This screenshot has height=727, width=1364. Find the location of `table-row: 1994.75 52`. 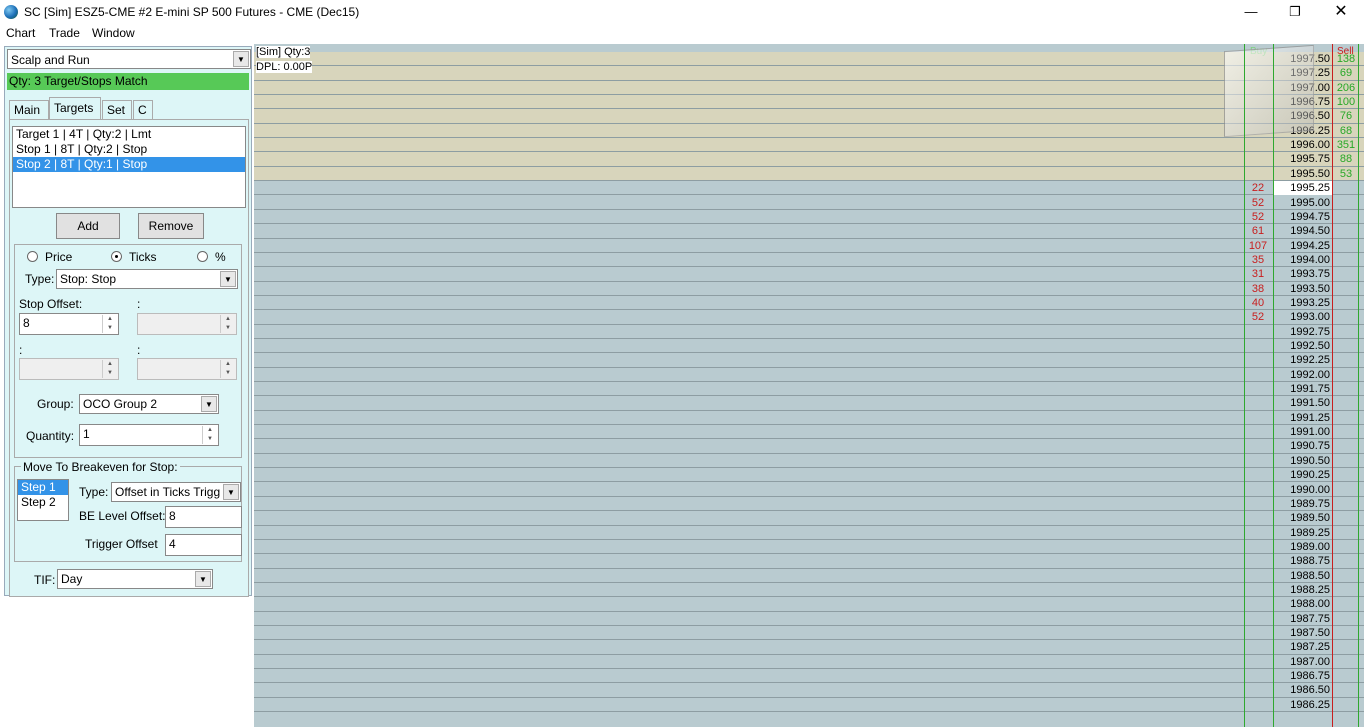

table-row: 1994.75 52 is located at coordinates (809, 217).